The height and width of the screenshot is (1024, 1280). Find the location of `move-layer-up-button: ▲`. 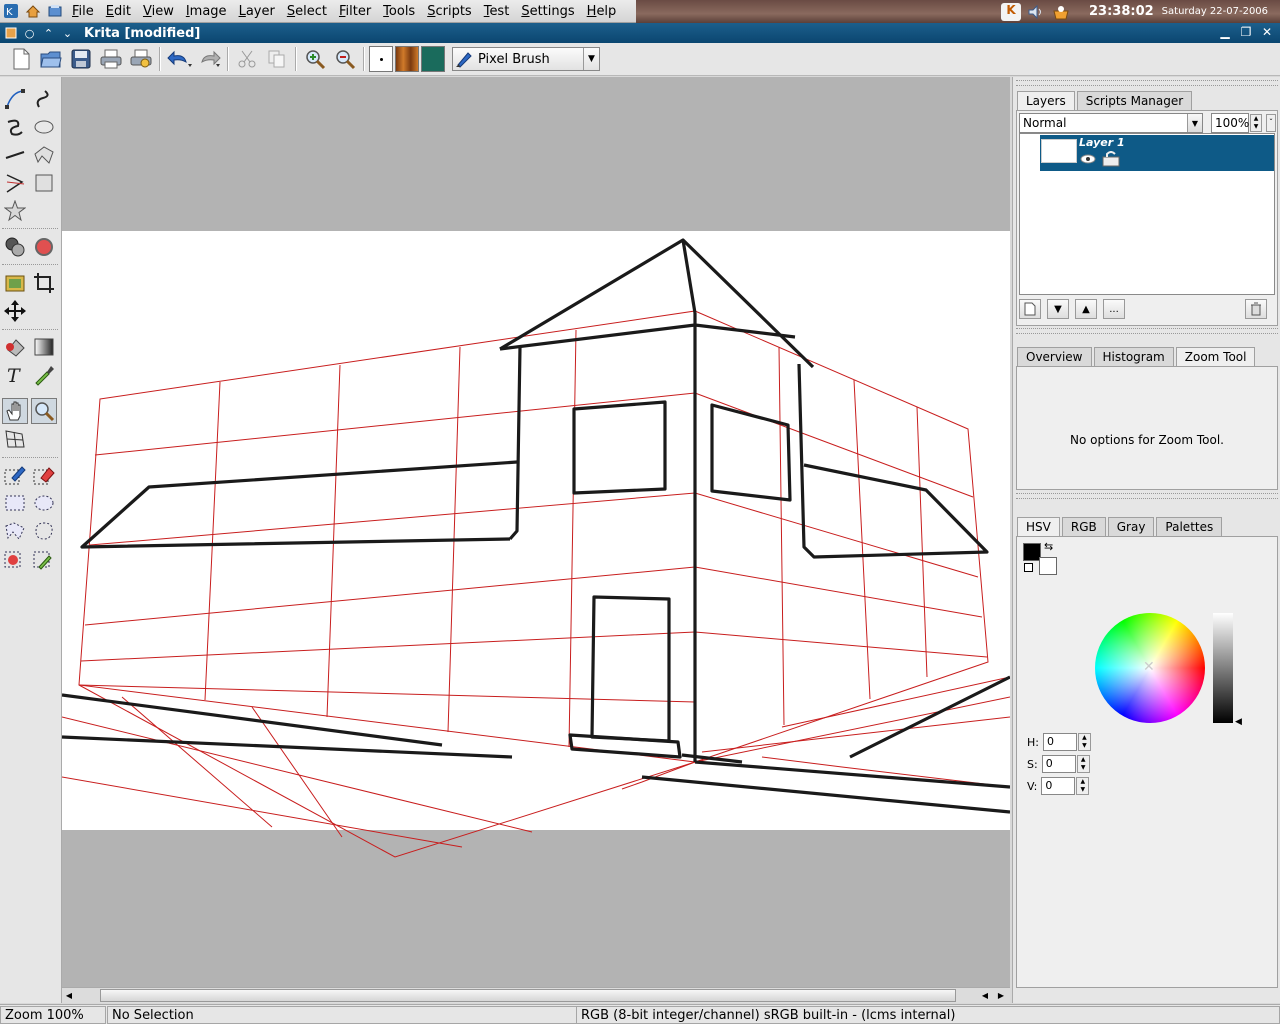

move-layer-up-button: ▲ is located at coordinates (1086, 309).